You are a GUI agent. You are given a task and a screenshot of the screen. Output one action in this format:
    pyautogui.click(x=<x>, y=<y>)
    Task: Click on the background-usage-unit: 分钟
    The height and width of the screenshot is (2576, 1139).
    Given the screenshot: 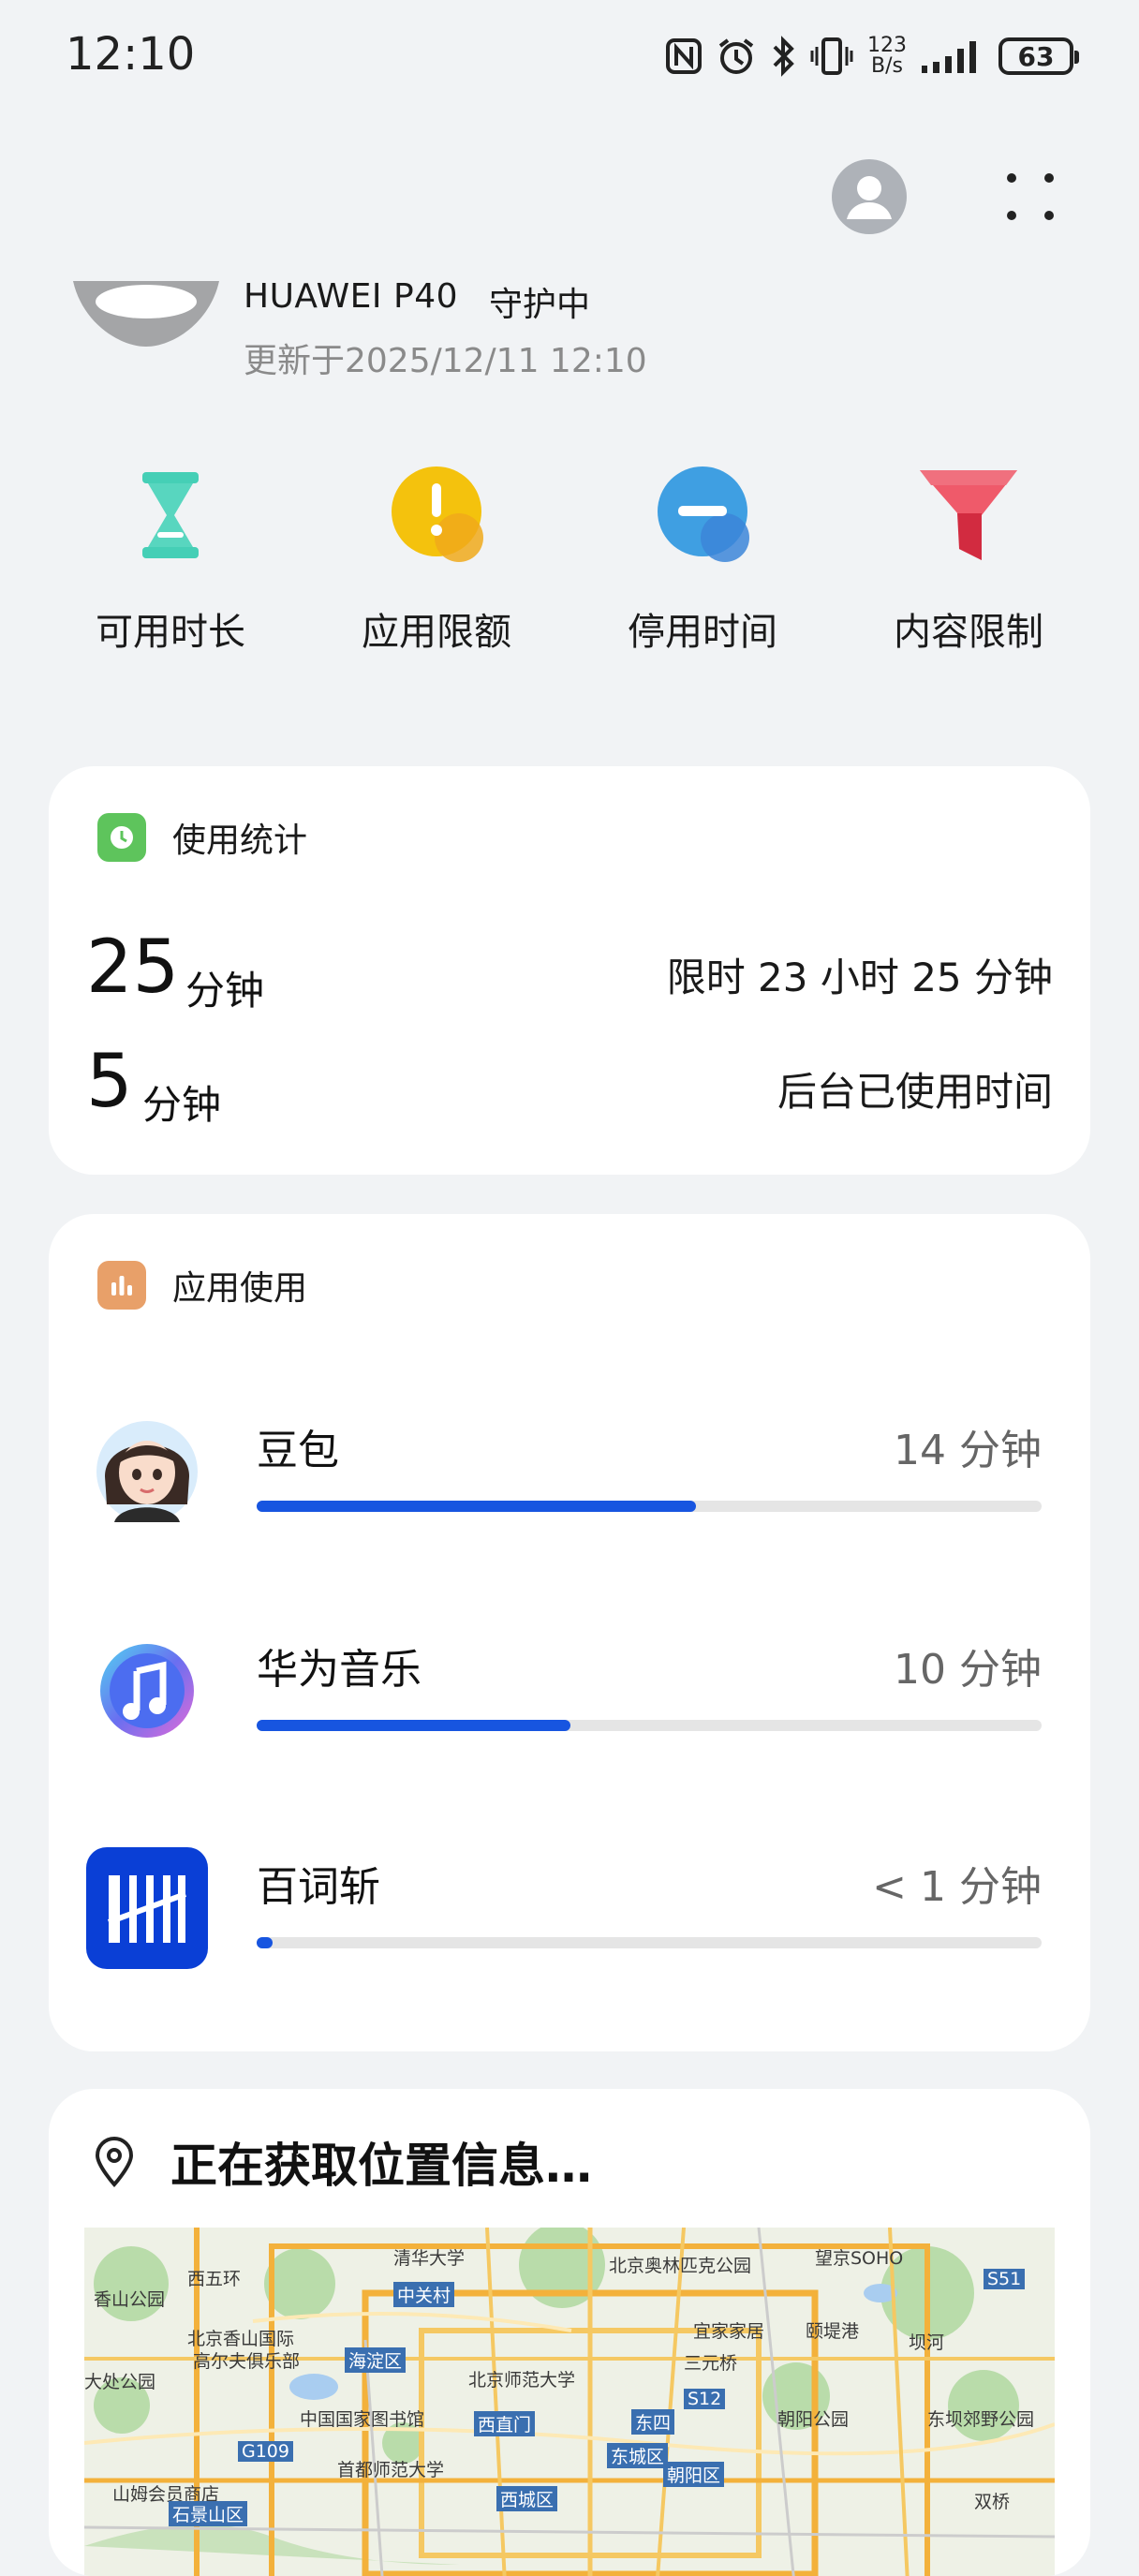 What is the action you would take?
    pyautogui.click(x=182, y=1105)
    